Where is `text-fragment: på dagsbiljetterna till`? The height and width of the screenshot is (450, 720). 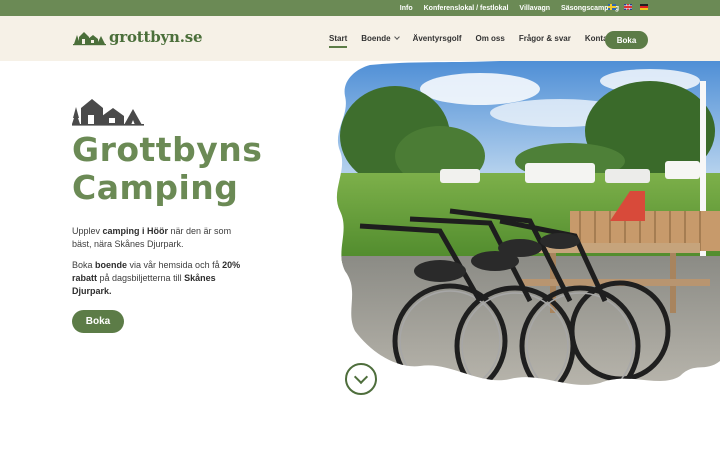
text-fragment: på dagsbiljetterna till is located at coordinates (141, 278).